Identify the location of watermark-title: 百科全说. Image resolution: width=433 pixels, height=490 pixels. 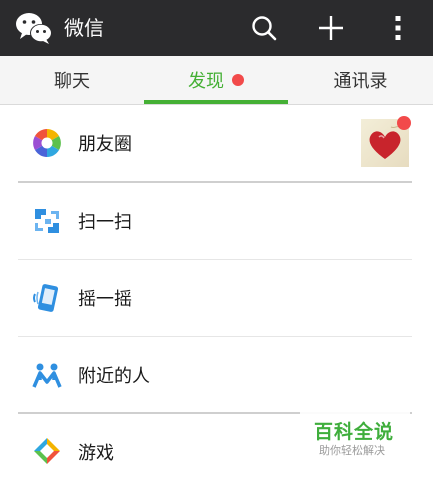
(354, 432).